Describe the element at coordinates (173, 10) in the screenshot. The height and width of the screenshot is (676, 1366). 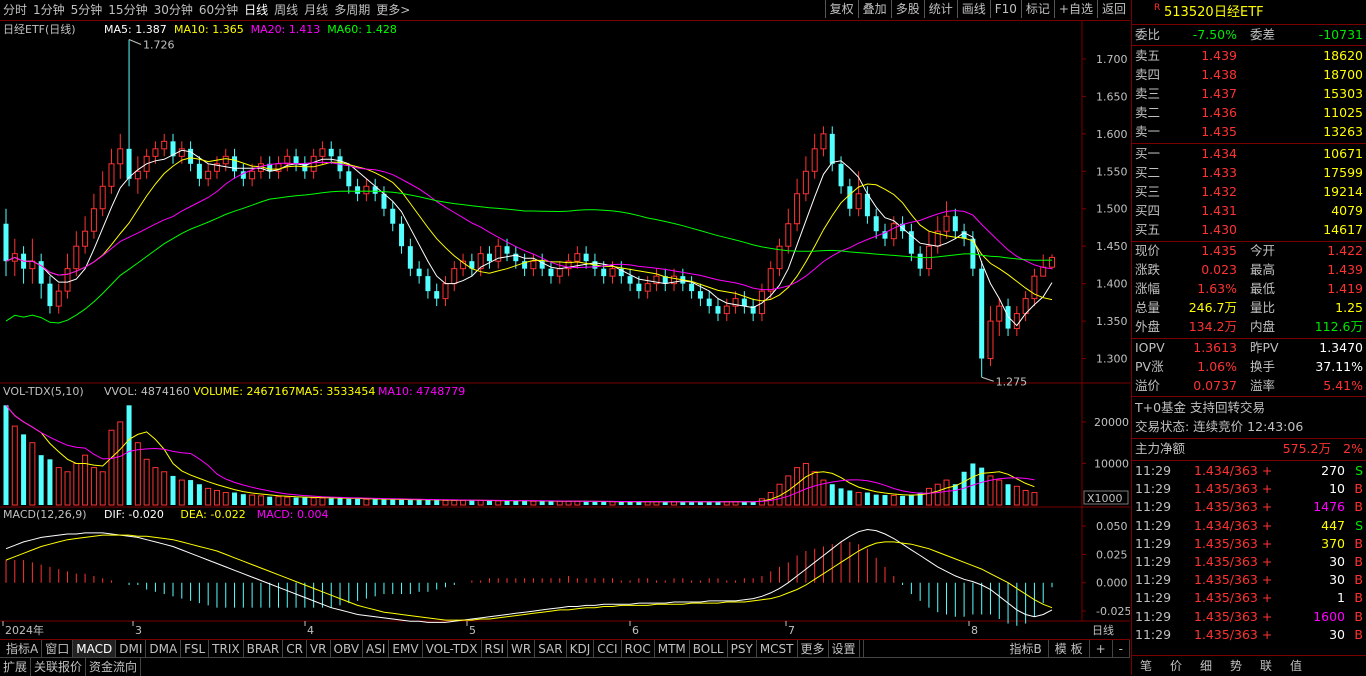
I see `period-tab-4: 30分钟` at that location.